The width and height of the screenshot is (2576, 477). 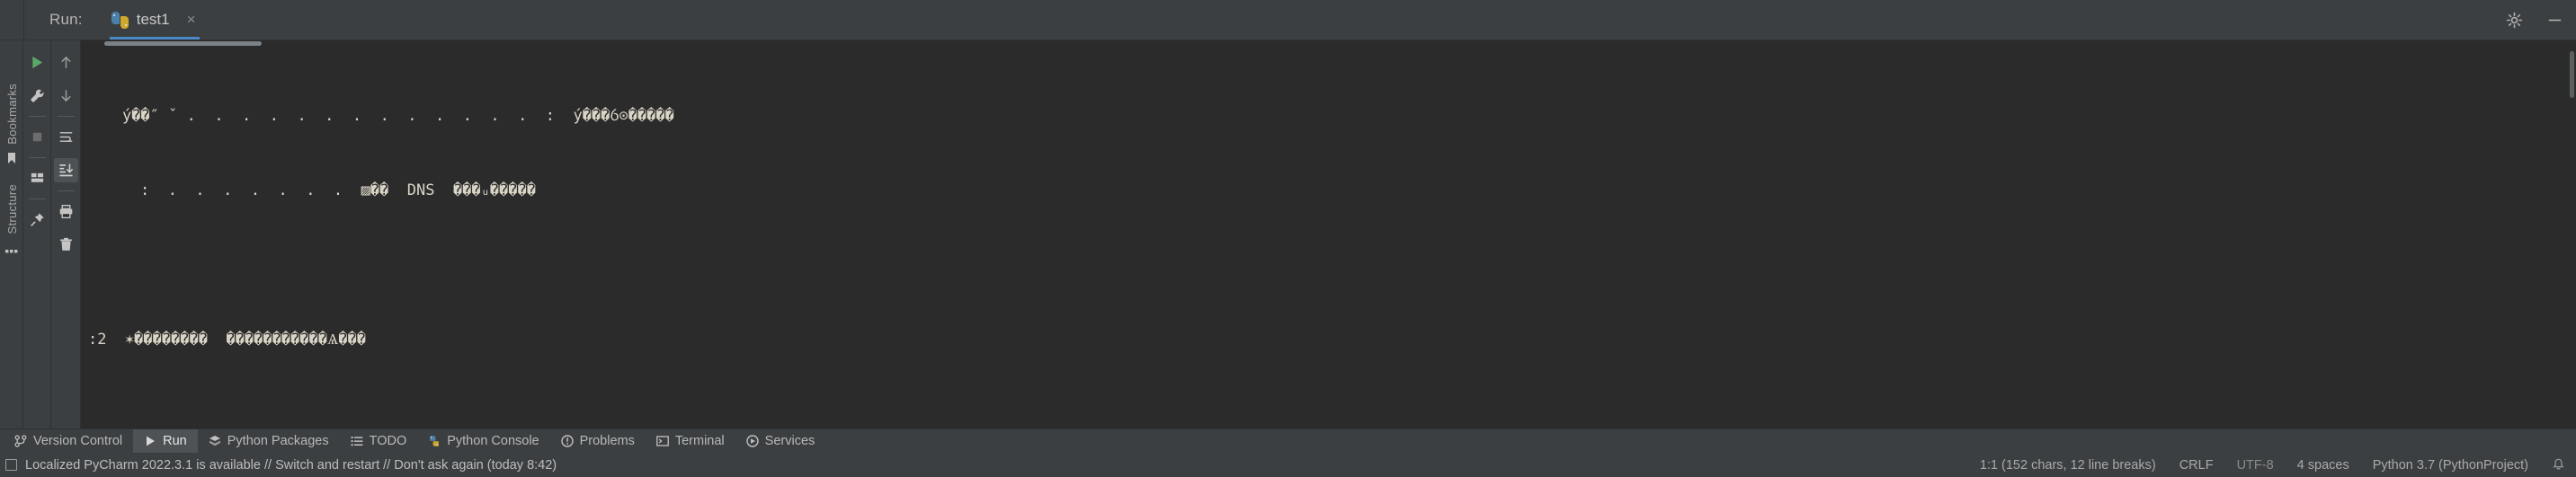 What do you see at coordinates (12, 209) in the screenshot?
I see `sidebar-item-structure-label: Structure` at bounding box center [12, 209].